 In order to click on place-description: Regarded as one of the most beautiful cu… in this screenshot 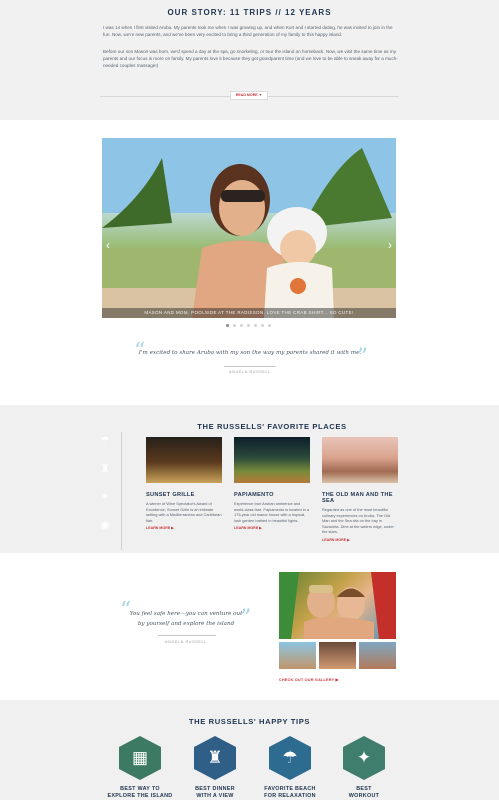, I will do `click(358, 520)`.